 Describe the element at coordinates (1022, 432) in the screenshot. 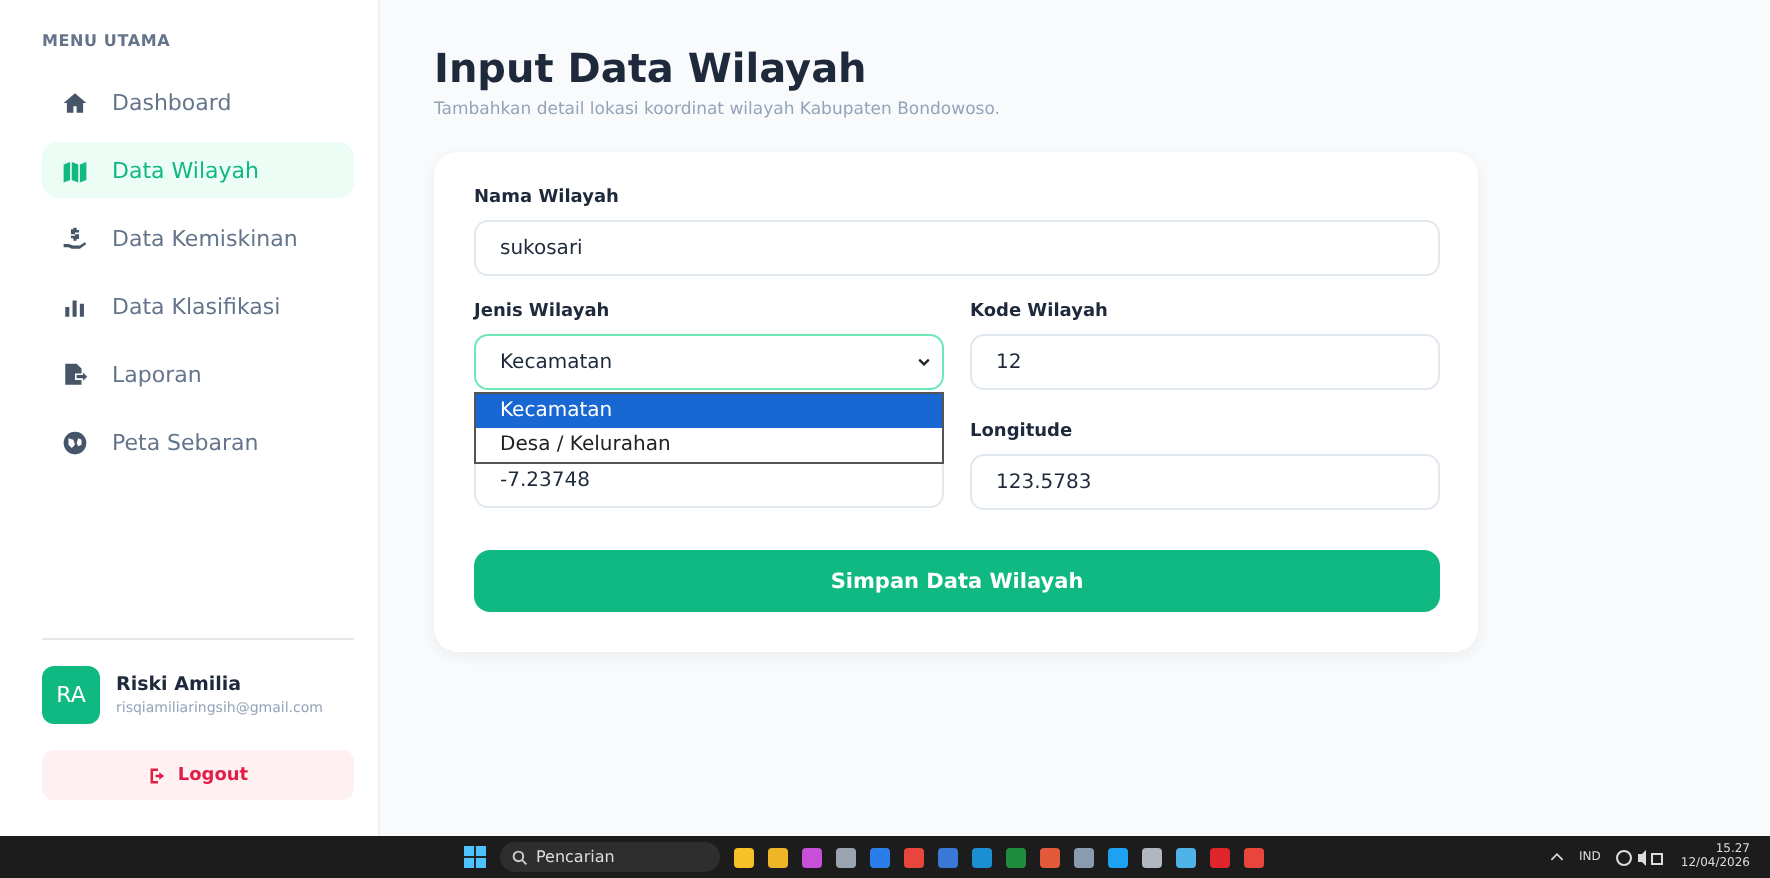

I see `field-label: Longitude` at that location.